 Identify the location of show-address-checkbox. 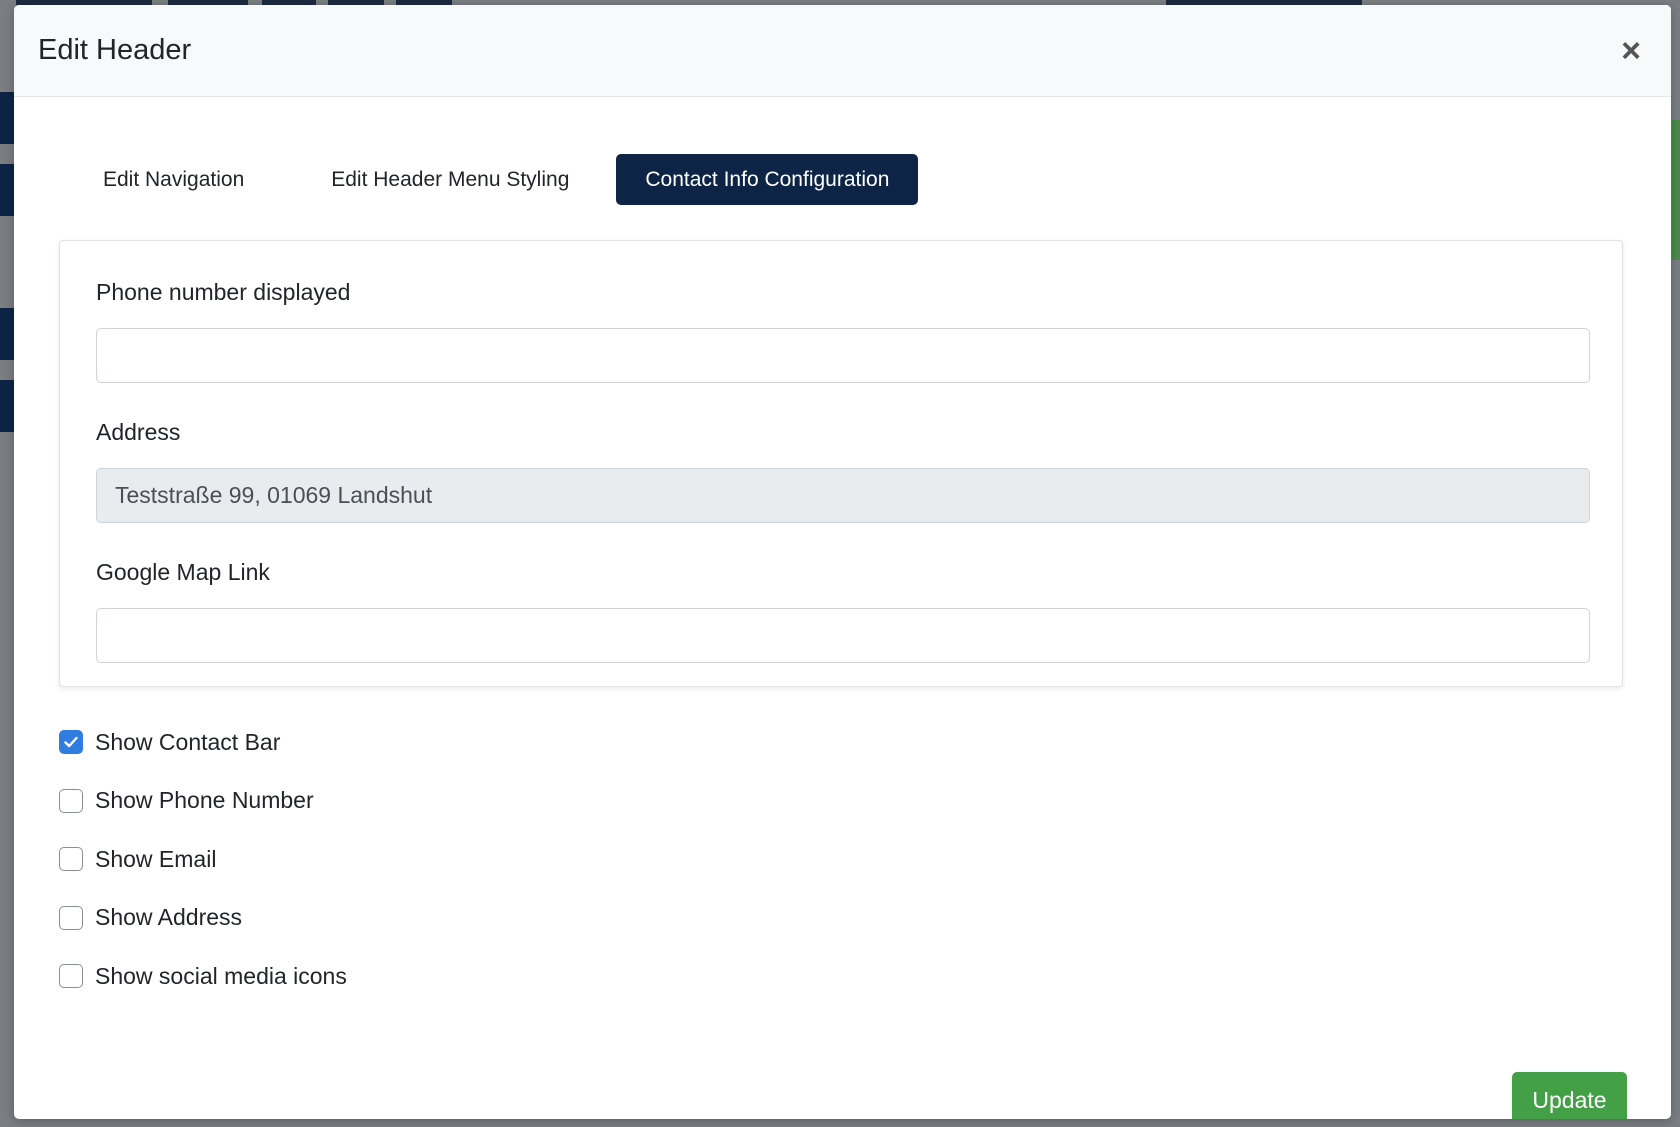
(71, 917).